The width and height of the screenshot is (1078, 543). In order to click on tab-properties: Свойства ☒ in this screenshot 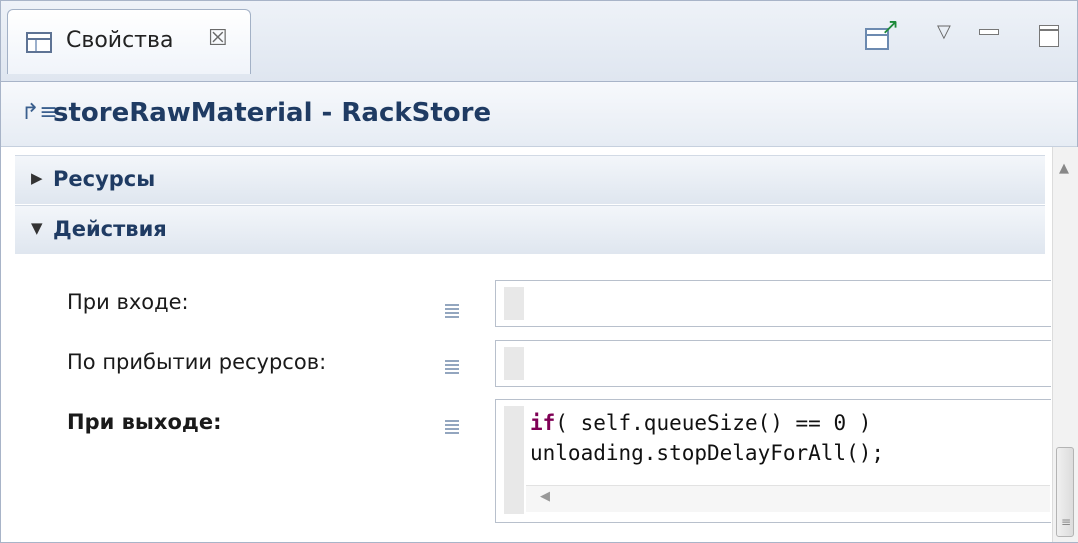, I will do `click(129, 41)`.